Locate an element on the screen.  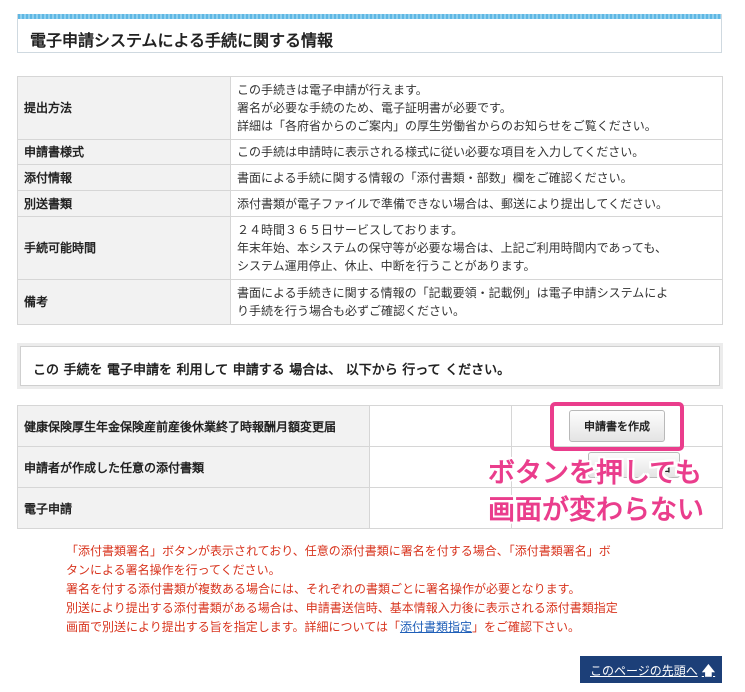
table-row: 申請書様式 この手続は申請時に表示される様式に従い必要な項目を入力してください。 is located at coordinates (370, 152).